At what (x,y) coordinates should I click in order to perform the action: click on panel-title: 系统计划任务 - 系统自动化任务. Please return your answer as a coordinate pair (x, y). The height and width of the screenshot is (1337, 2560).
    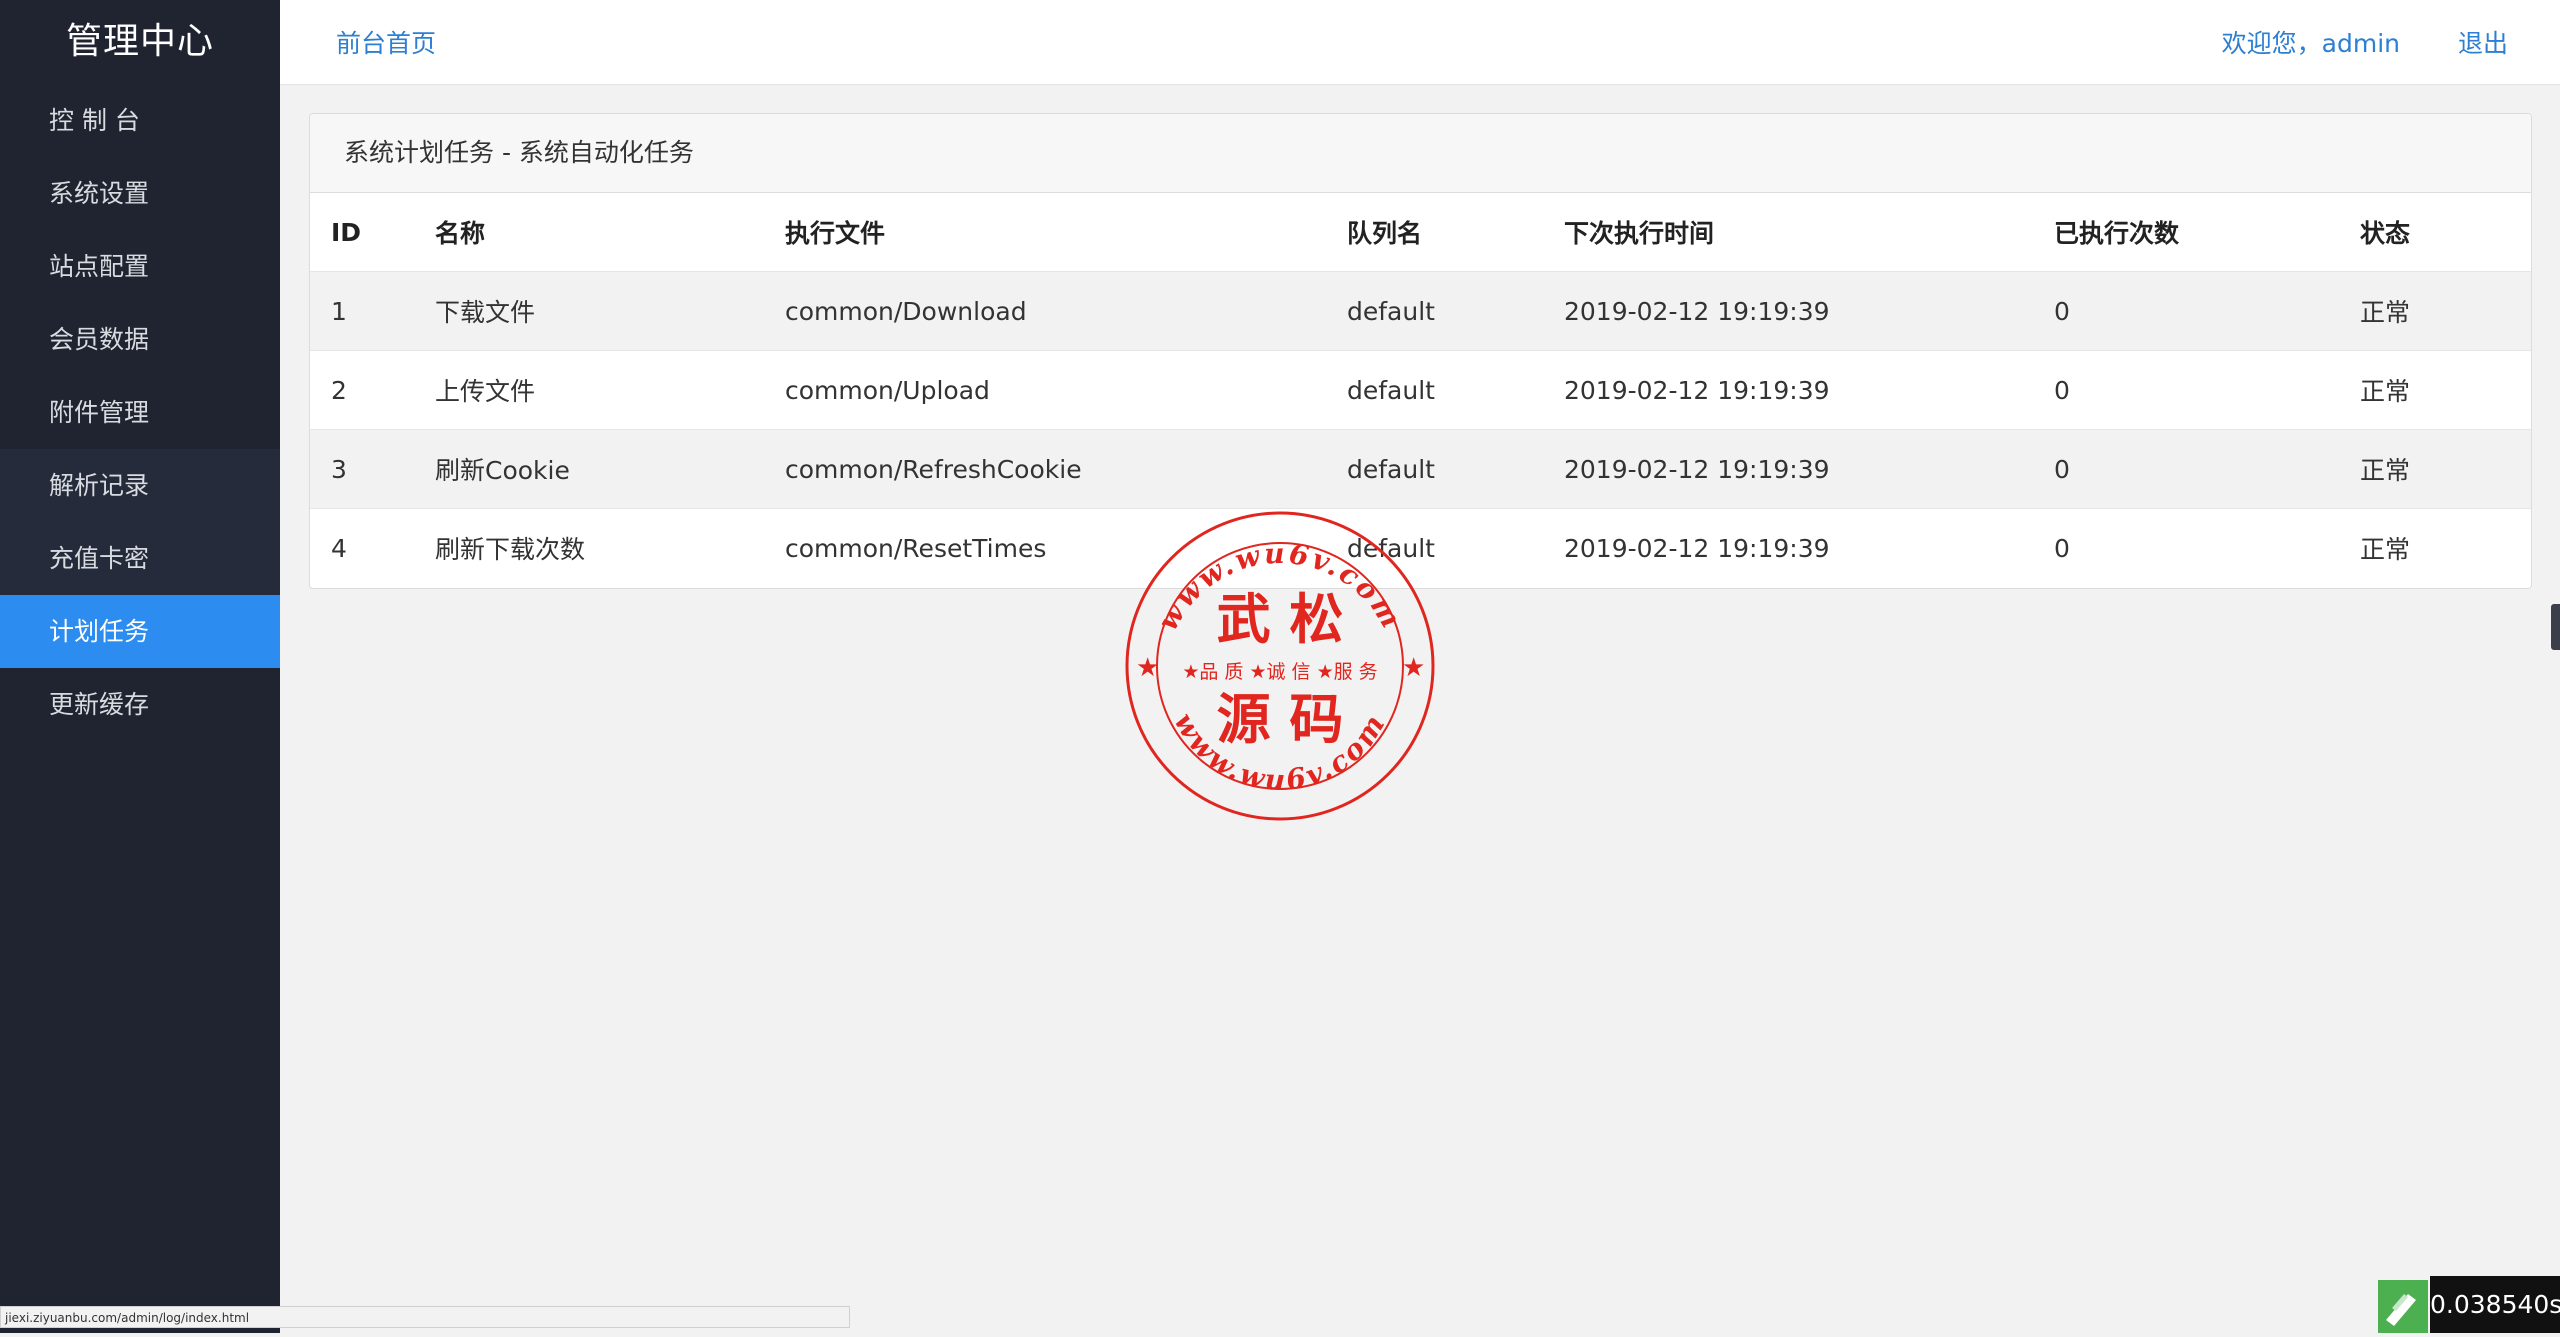
    Looking at the image, I should click on (1420, 153).